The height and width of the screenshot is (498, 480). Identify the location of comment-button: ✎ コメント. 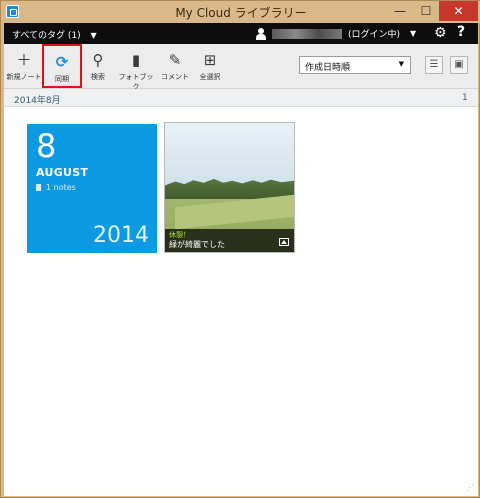
(175, 66).